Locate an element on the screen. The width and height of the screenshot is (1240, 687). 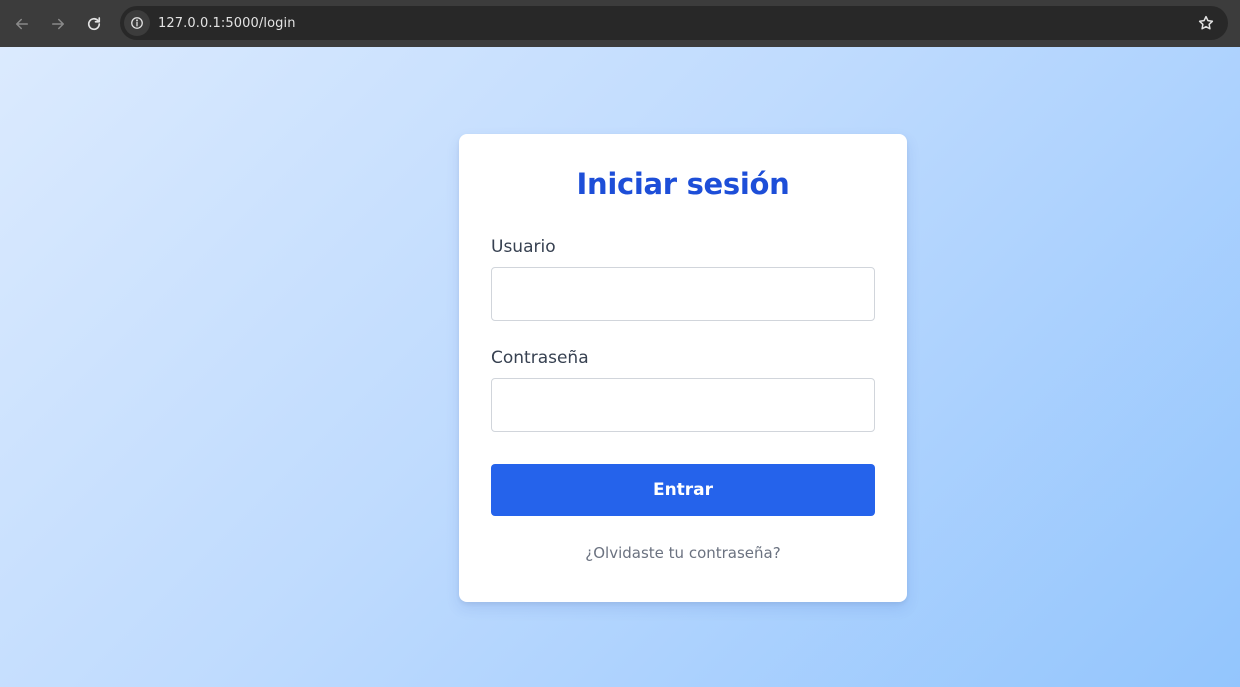
arrow-right-icon is located at coordinates (58, 23).